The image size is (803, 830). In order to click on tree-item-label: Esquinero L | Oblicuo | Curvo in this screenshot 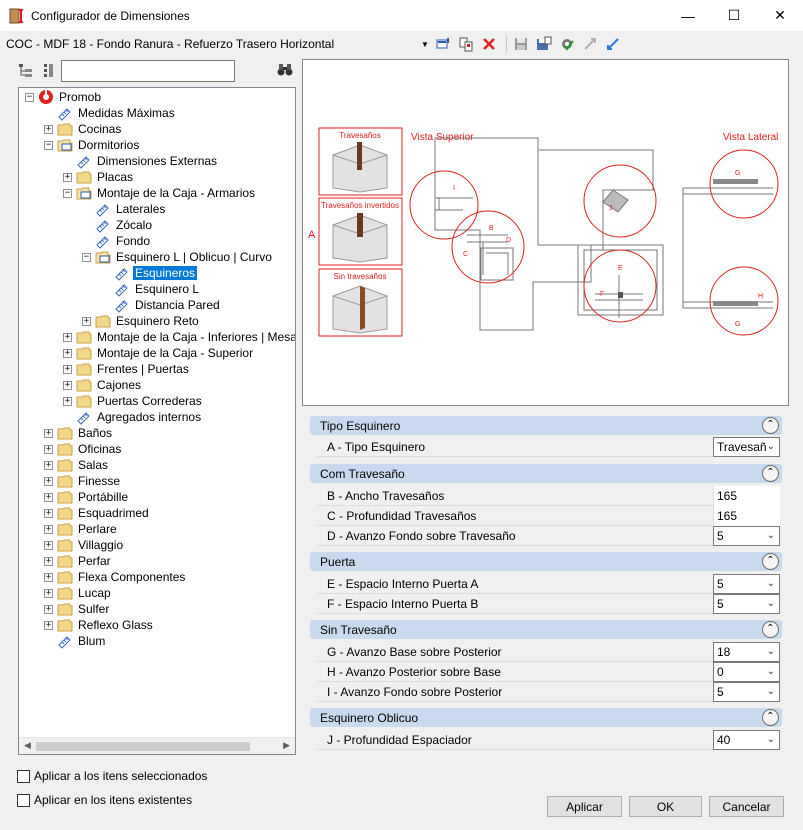, I will do `click(194, 257)`.